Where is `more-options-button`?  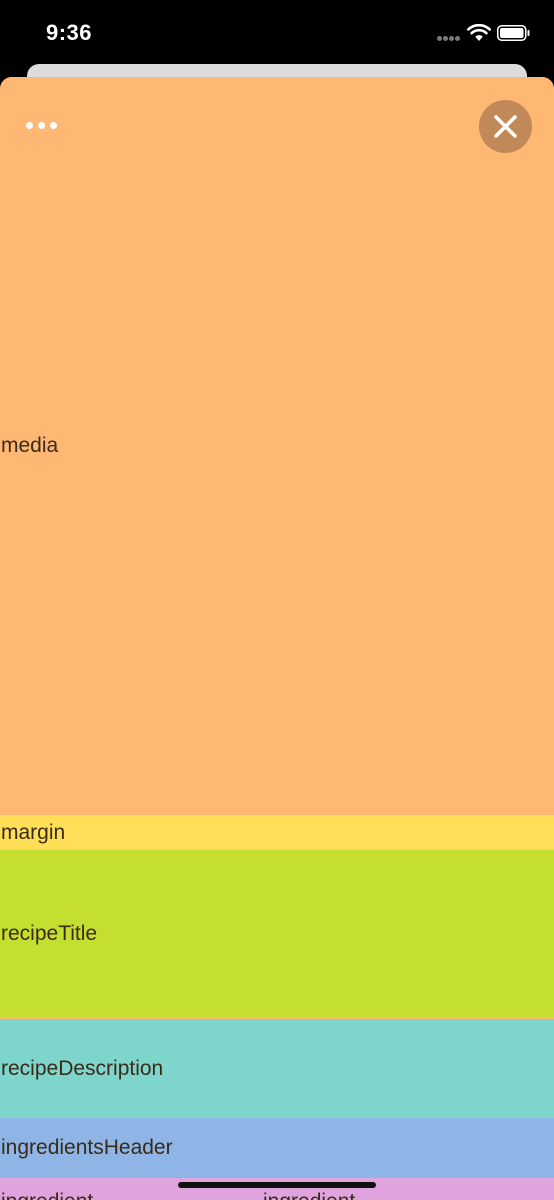 more-options-button is located at coordinates (42, 126).